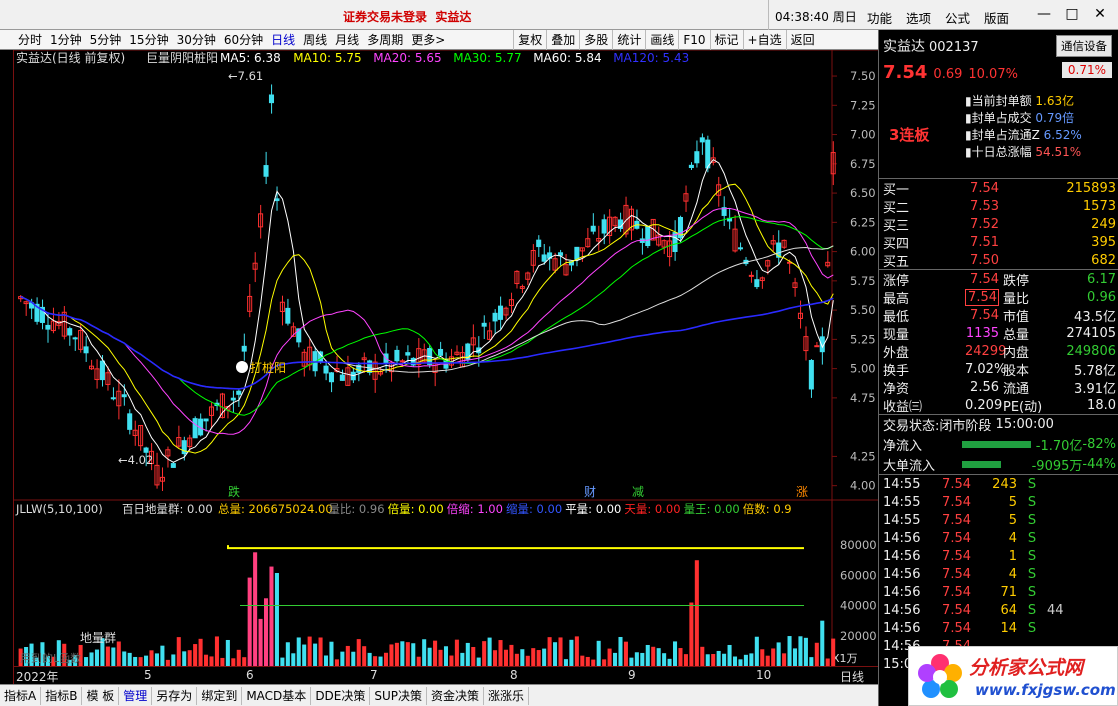  Describe the element at coordinates (998, 484) in the screenshot. I see `tick-row: 14:55 7.54 243 S` at that location.